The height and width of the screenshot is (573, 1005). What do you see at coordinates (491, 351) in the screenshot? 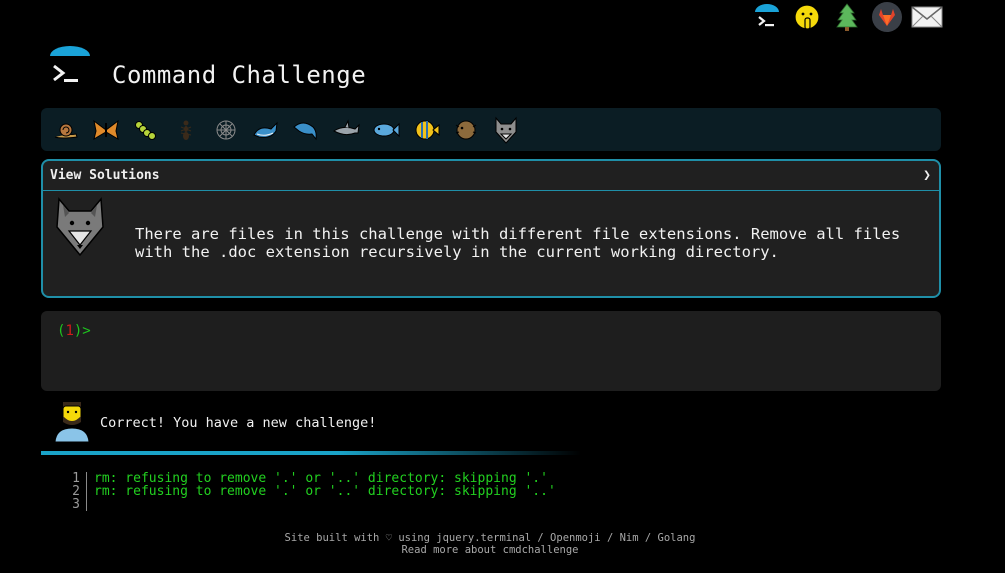
I see `terminal: (1)>` at bounding box center [491, 351].